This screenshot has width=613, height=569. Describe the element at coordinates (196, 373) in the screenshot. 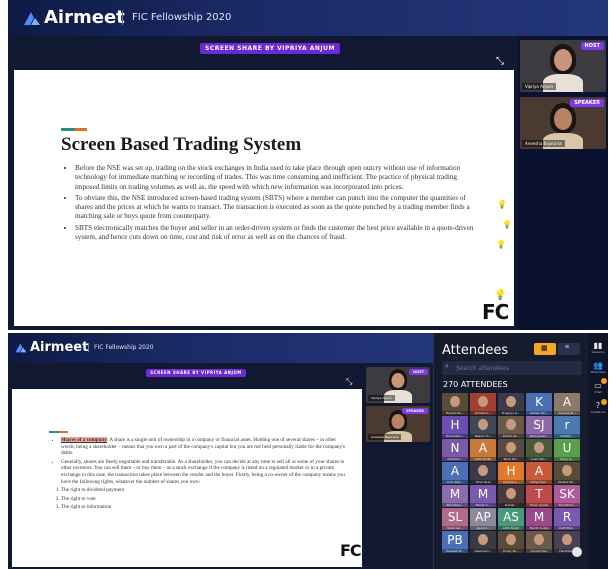

I see `screen-share-banner: SCREEN SHARE BY VIPRIYA ANJUM` at that location.